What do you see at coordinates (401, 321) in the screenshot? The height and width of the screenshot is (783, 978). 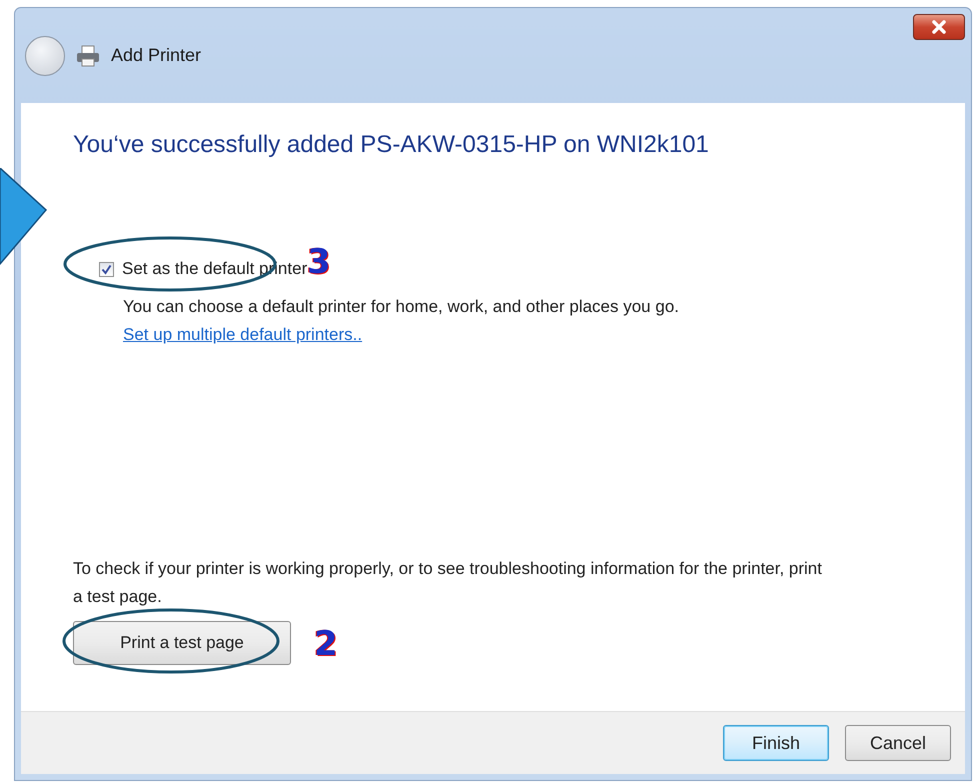 I see `default-printer-description: You can choose a default printer for home, work, and other places you go. Set up multiple default printers..` at bounding box center [401, 321].